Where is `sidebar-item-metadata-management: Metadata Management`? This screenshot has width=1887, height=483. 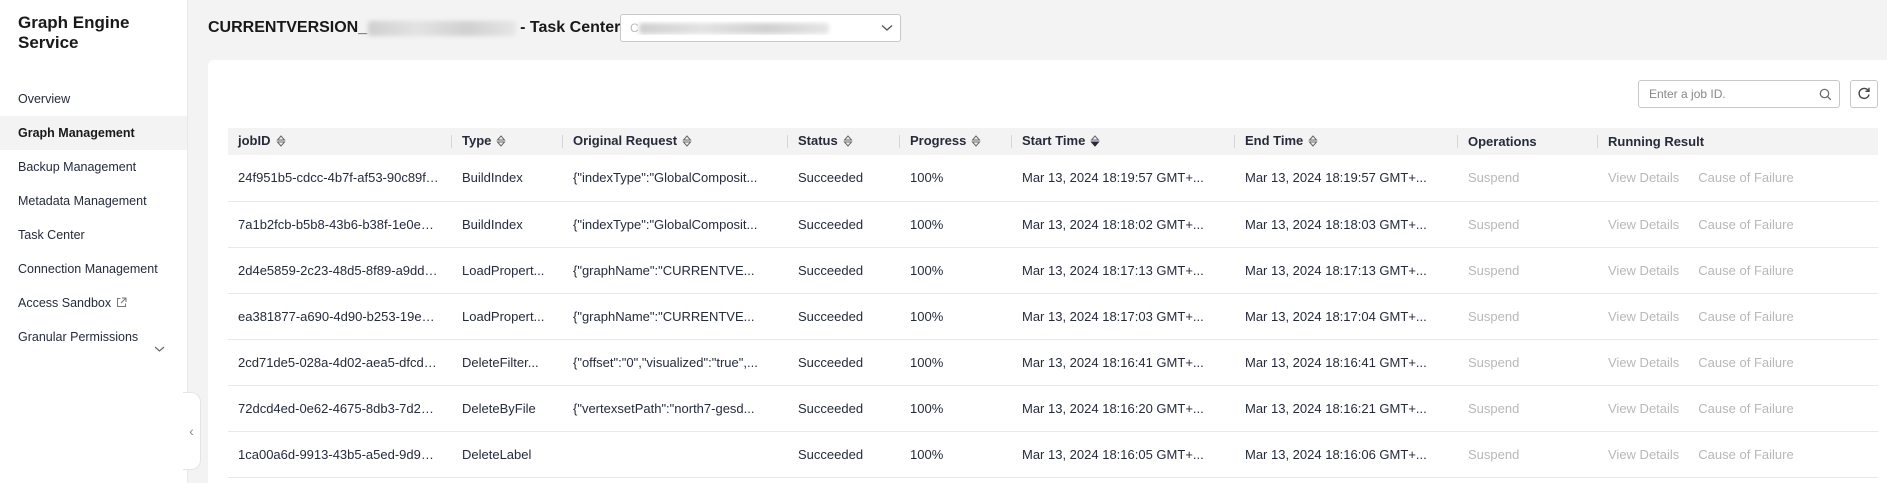 sidebar-item-metadata-management: Metadata Management is located at coordinates (93, 201).